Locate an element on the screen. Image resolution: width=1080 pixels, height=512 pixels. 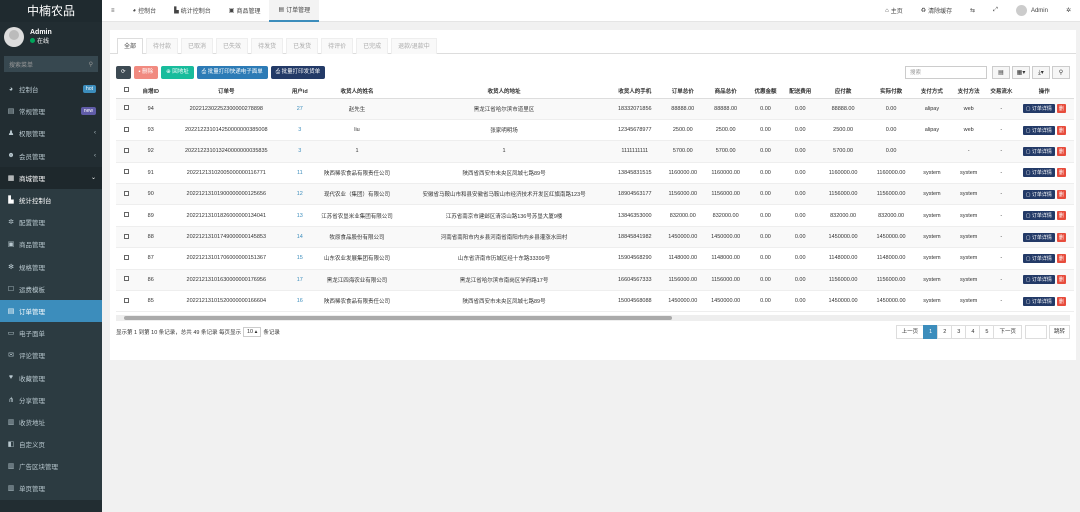
search-icon: ⚲ is located at coordinates (91, 64).